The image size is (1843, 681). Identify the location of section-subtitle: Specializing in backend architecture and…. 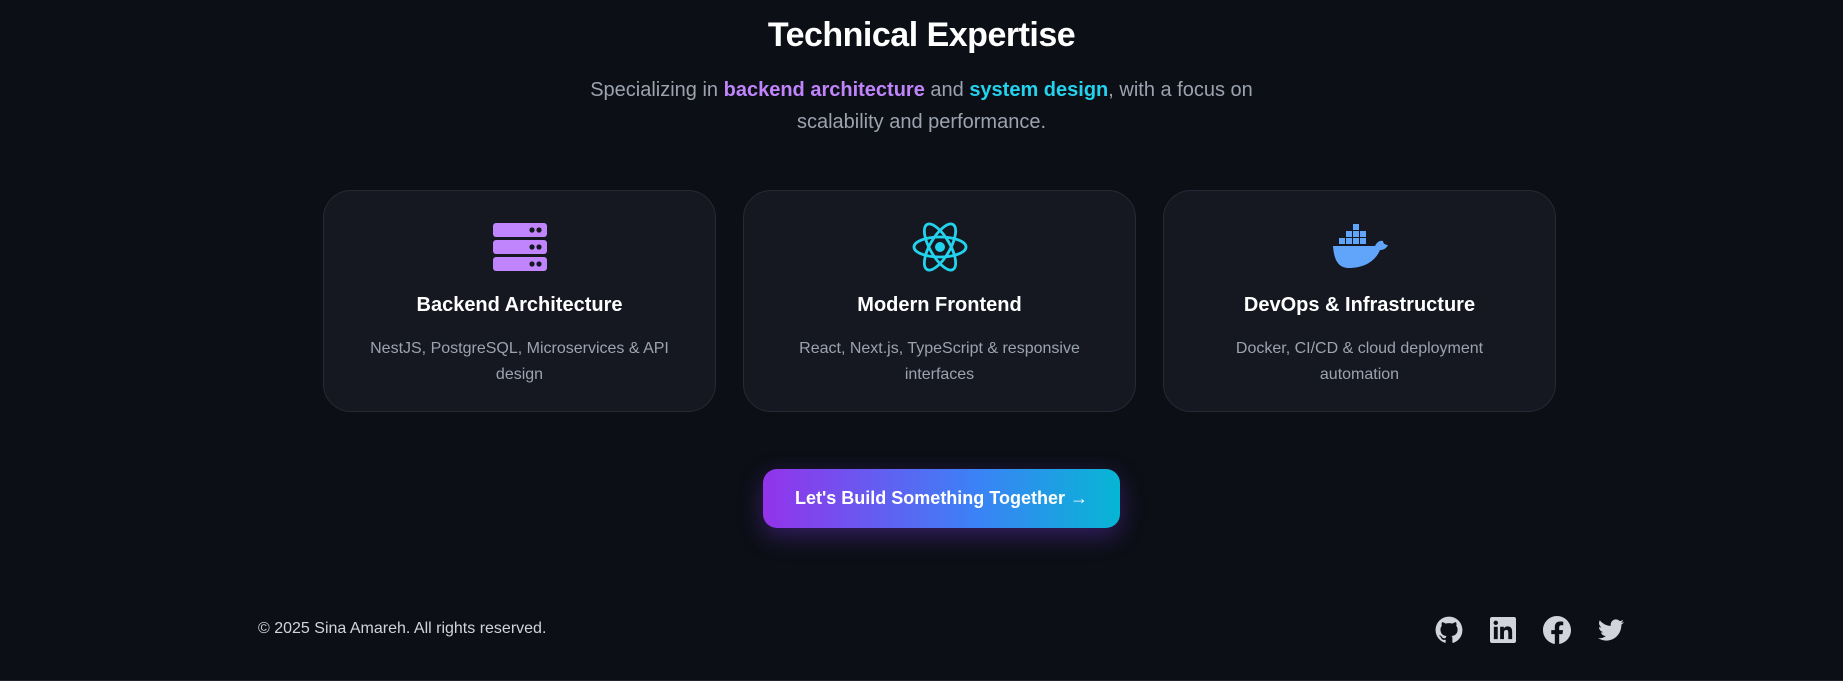
(921, 106).